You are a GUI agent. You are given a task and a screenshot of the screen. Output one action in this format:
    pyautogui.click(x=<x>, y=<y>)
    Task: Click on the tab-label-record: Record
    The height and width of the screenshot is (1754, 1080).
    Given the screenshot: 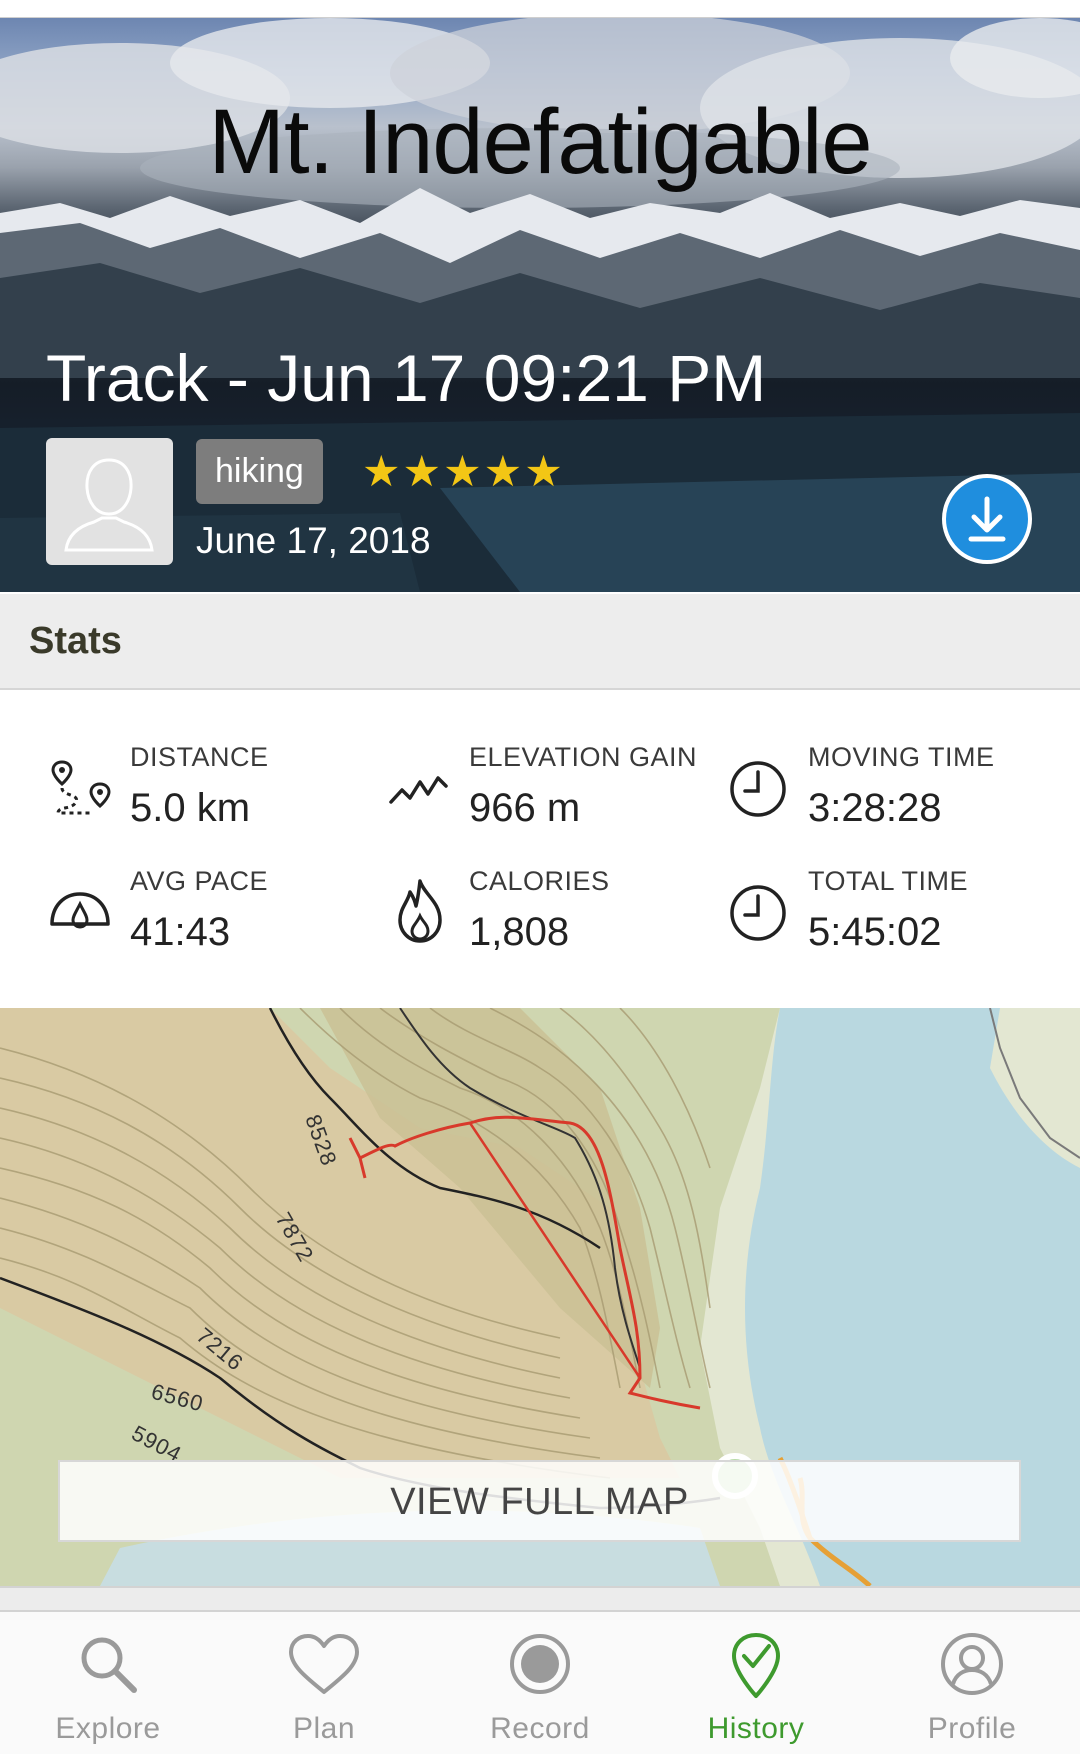 What is the action you would take?
    pyautogui.click(x=540, y=1728)
    